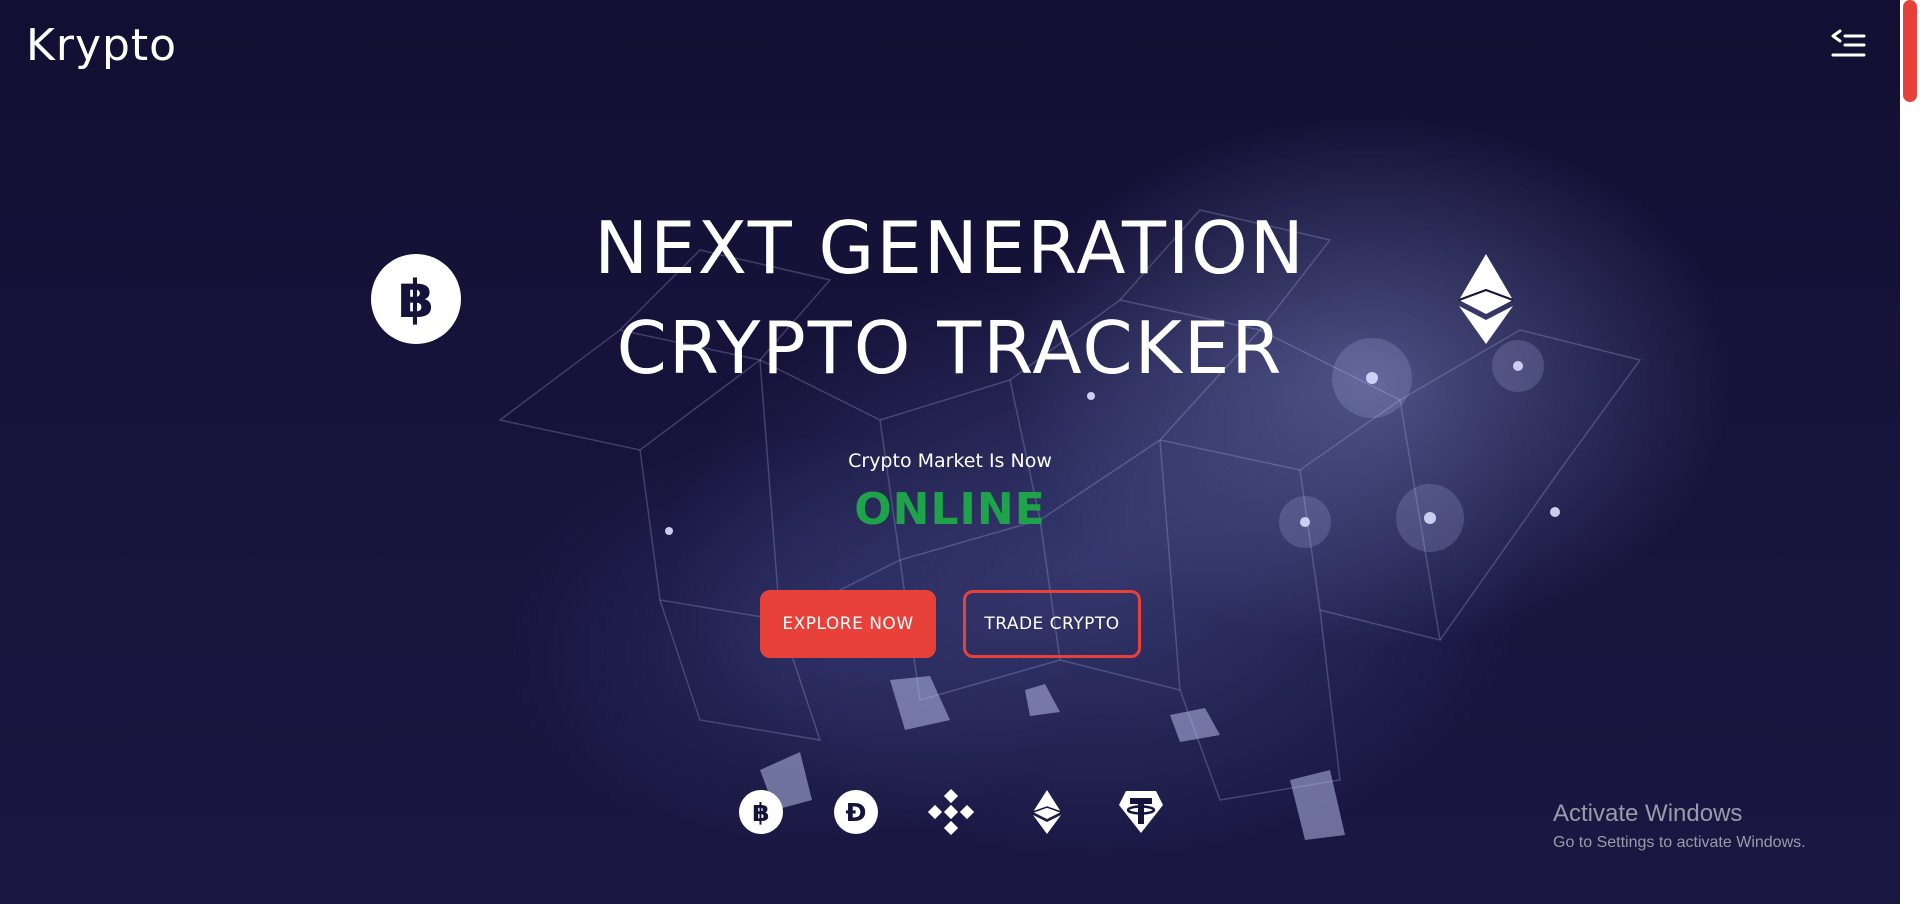 The height and width of the screenshot is (906, 1920). What do you see at coordinates (950, 348) in the screenshot?
I see `hero-title-line2: CRYPTO TRACKER` at bounding box center [950, 348].